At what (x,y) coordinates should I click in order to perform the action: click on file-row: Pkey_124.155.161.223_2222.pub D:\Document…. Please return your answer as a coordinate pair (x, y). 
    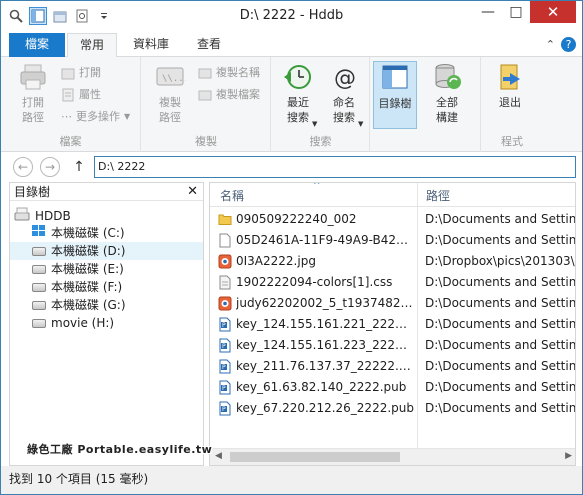
    Looking at the image, I should click on (393, 345).